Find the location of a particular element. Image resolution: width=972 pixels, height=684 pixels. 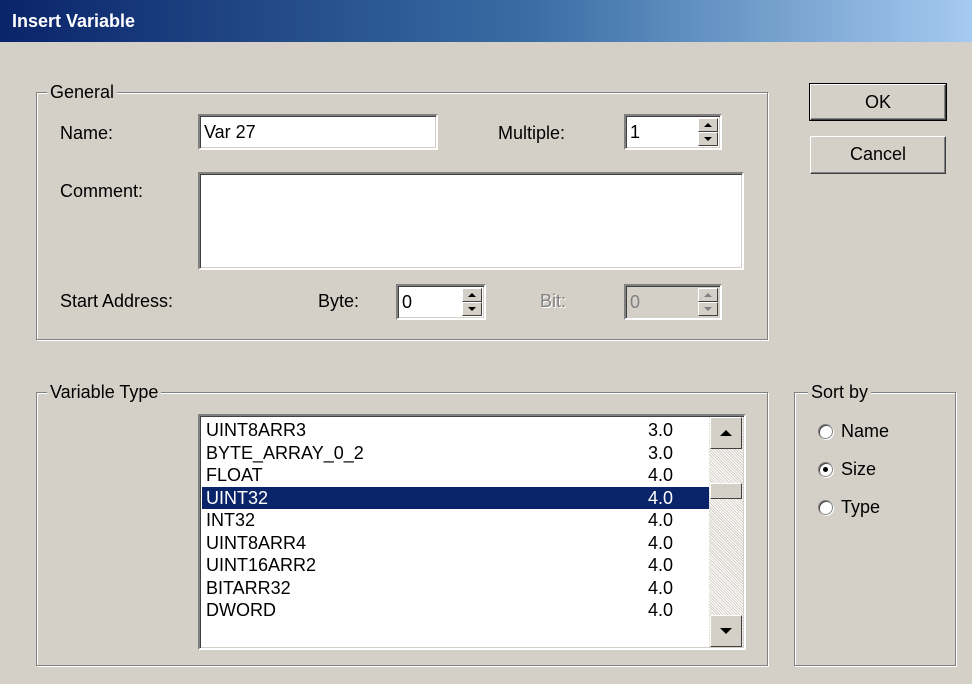

ok-button: OK is located at coordinates (878, 102).